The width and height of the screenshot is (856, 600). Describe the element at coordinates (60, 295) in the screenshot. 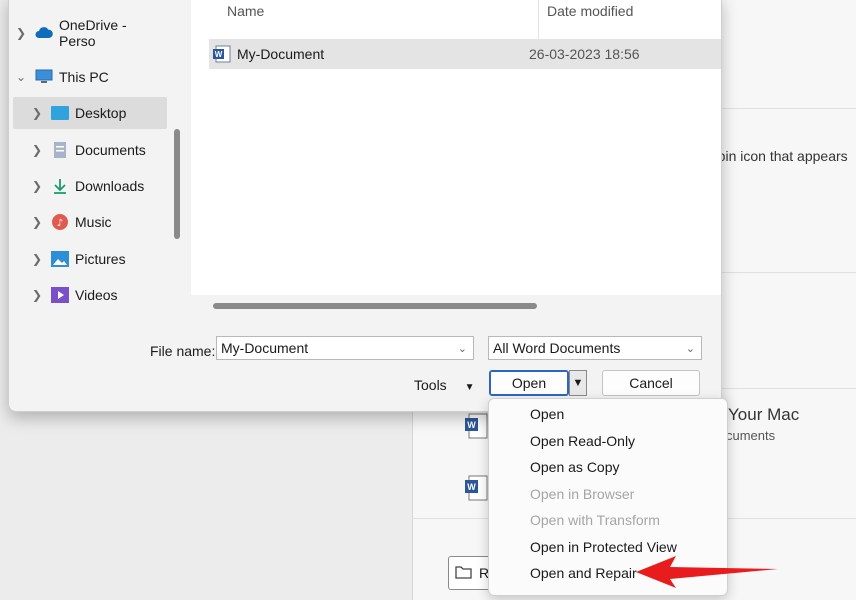

I see `videos-icon` at that location.